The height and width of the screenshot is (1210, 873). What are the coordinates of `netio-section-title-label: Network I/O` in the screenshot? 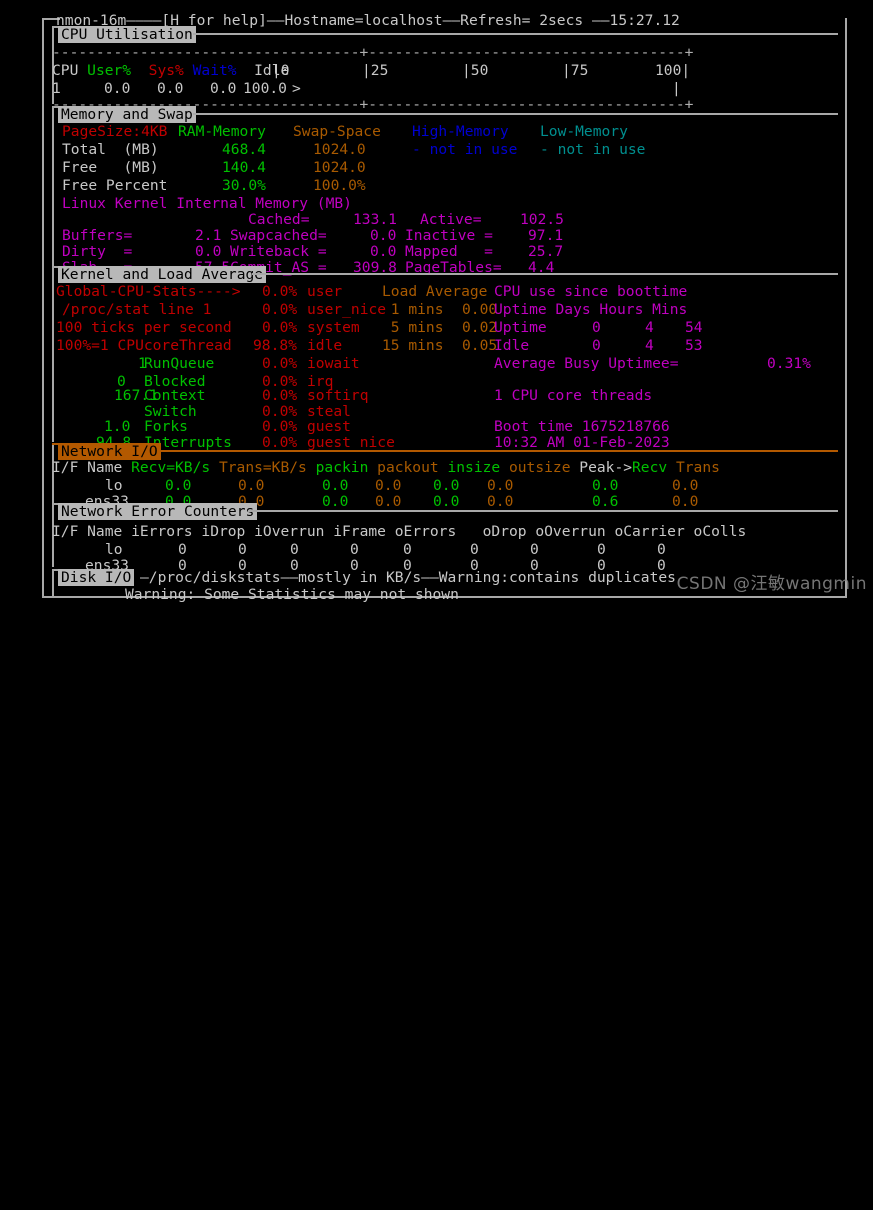 It's located at (109, 451).